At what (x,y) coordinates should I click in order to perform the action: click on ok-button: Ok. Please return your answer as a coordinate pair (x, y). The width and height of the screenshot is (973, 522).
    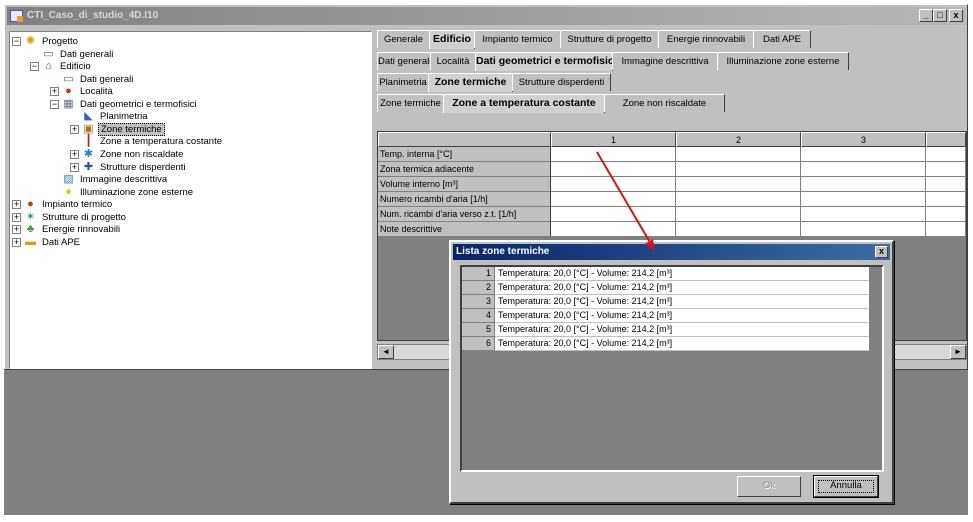
    Looking at the image, I should click on (769, 486).